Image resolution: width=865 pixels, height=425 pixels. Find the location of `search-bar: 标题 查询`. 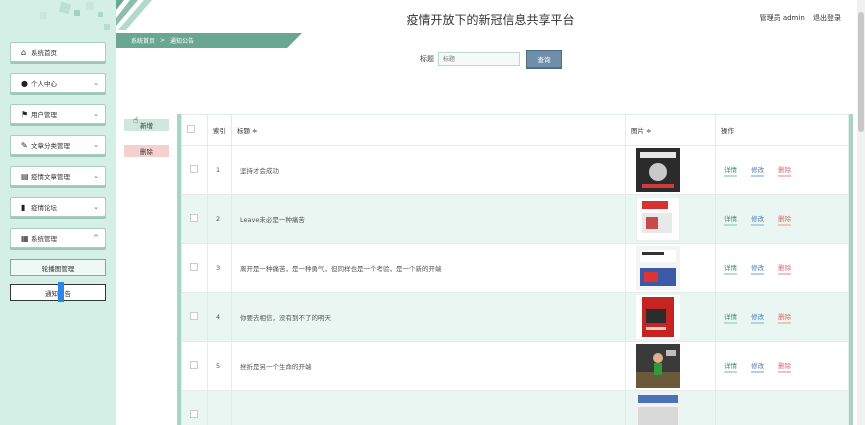

search-bar: 标题 查询 is located at coordinates (491, 59).